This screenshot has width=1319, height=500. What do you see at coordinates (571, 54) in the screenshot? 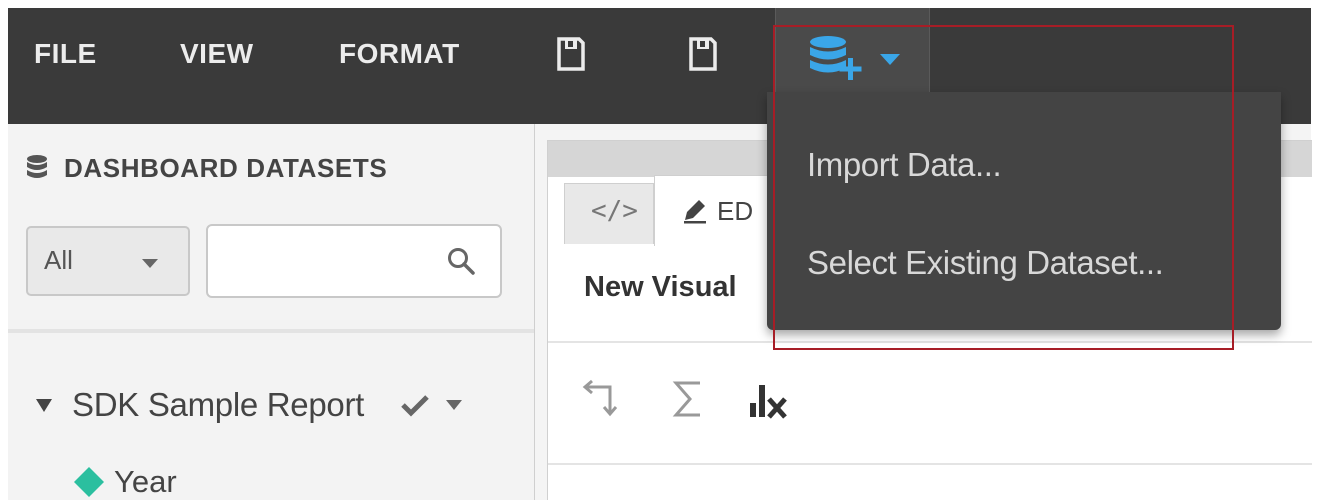
I see `save-icon` at bounding box center [571, 54].